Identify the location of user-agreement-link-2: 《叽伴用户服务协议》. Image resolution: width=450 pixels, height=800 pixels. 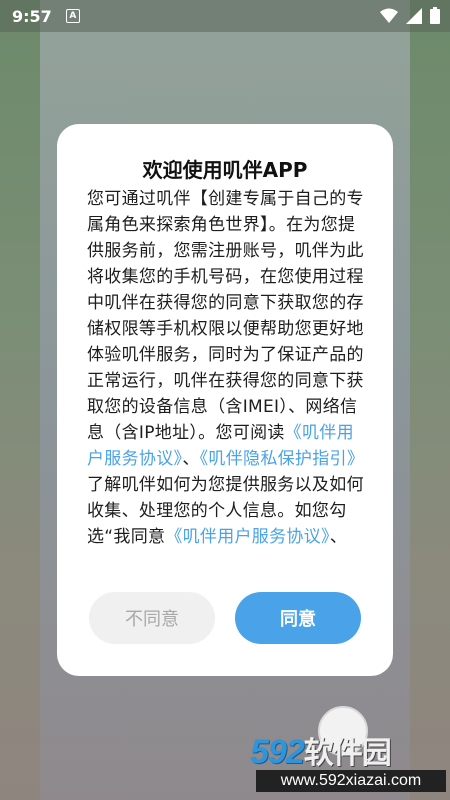
(247, 537).